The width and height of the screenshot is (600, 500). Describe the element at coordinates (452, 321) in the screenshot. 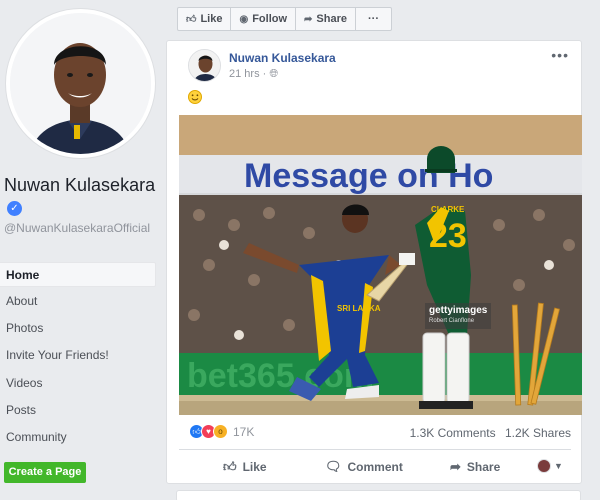

I see `watermark-credit: Robert Cianflone` at that location.